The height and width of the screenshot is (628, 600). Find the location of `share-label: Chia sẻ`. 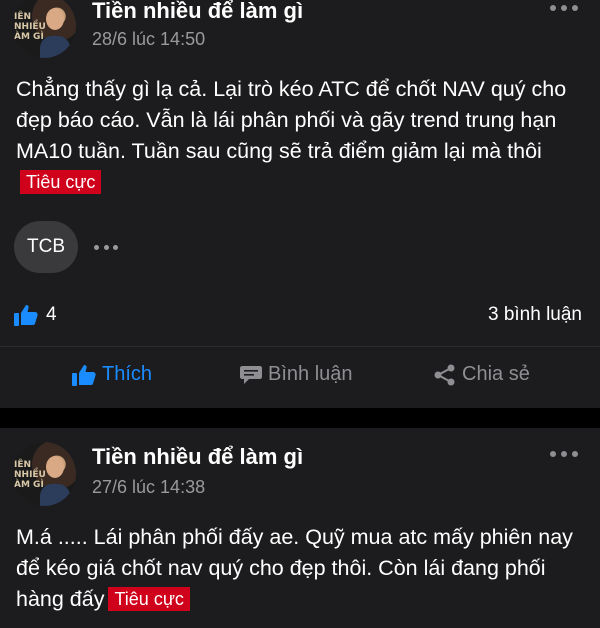

share-label: Chia sẻ is located at coordinates (496, 374).